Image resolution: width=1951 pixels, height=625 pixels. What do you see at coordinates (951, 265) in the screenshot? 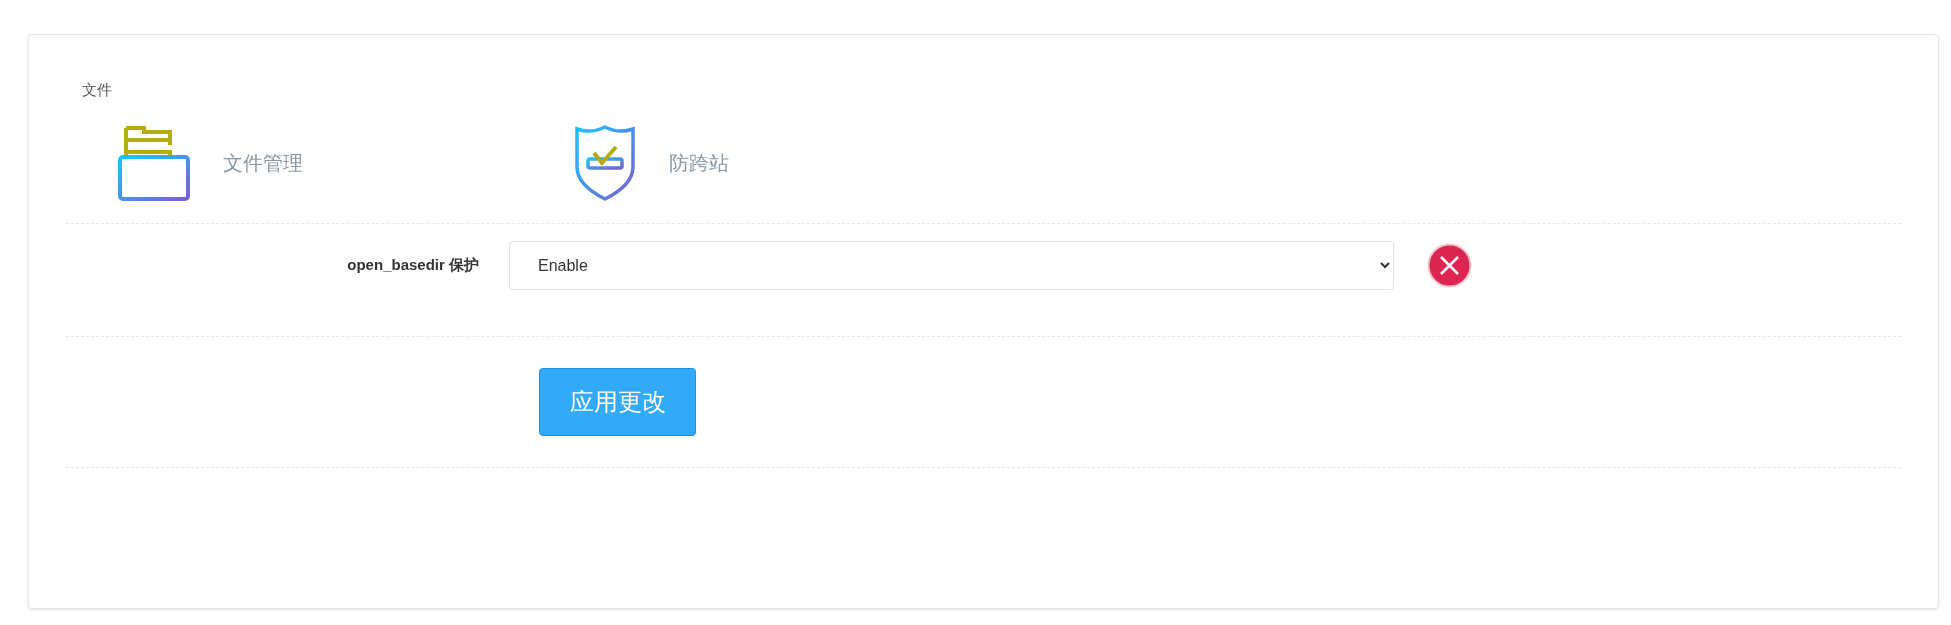
I see `select-field: Enable` at bounding box center [951, 265].